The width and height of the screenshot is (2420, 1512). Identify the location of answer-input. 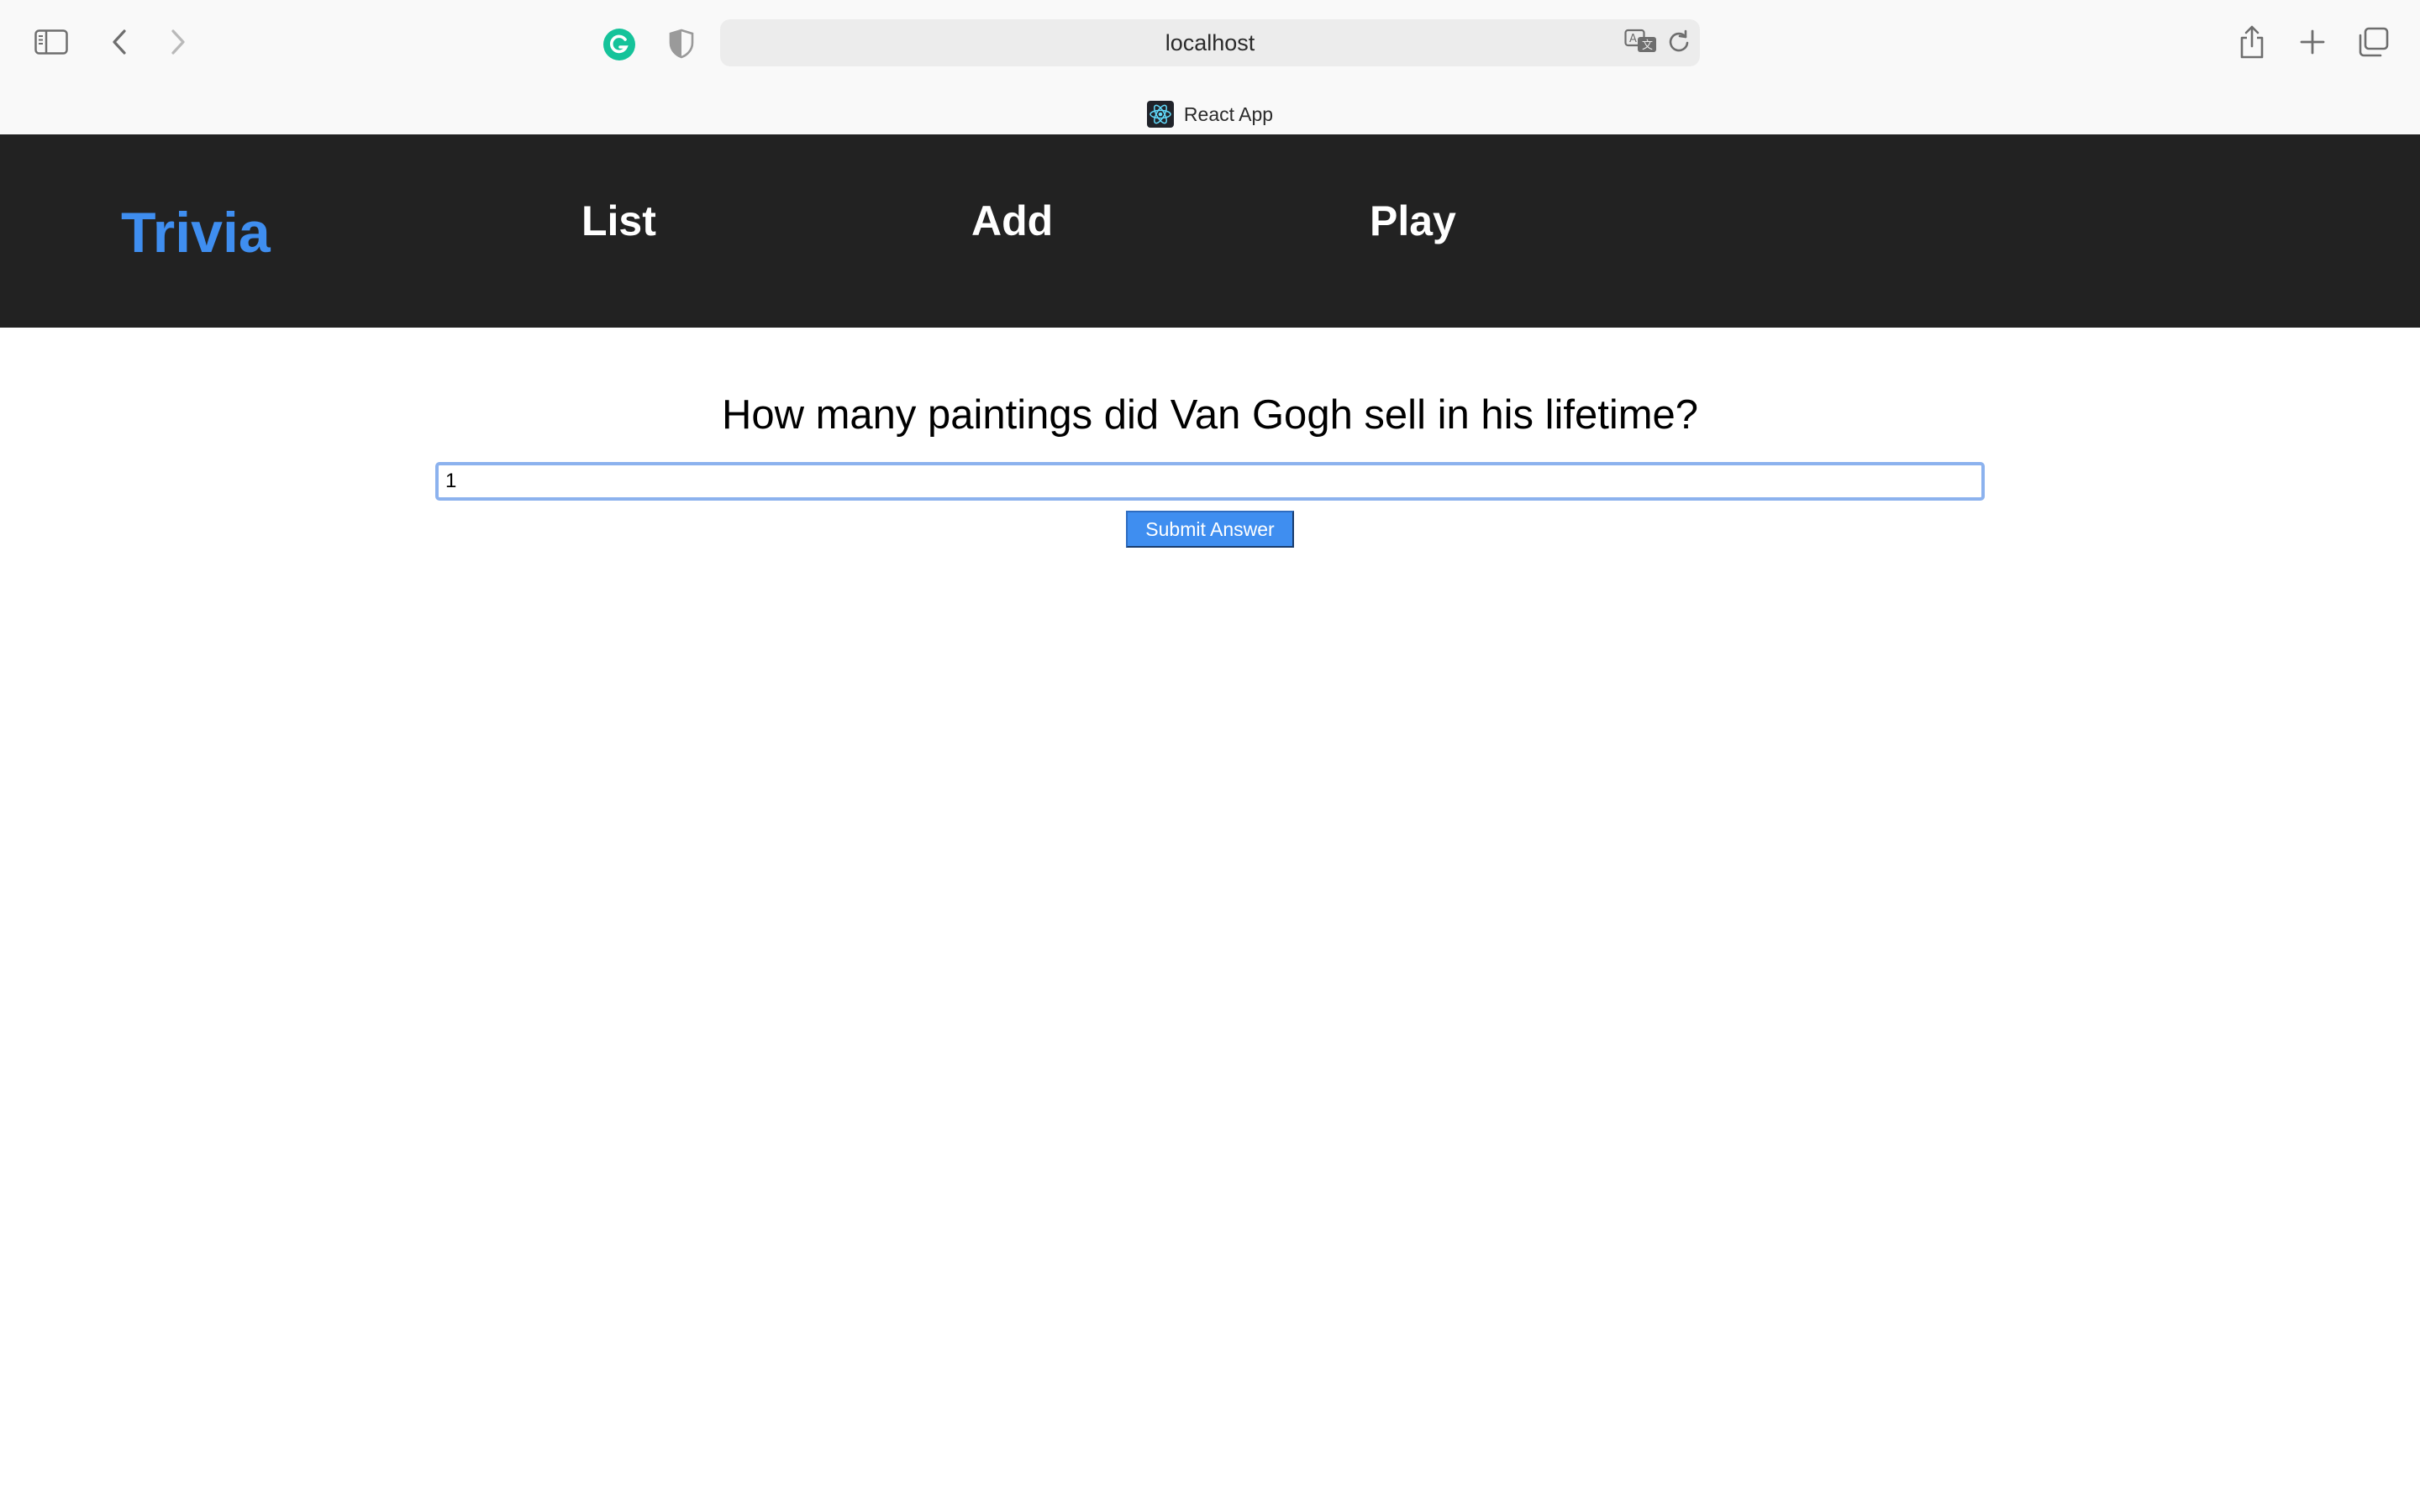
(1210, 481).